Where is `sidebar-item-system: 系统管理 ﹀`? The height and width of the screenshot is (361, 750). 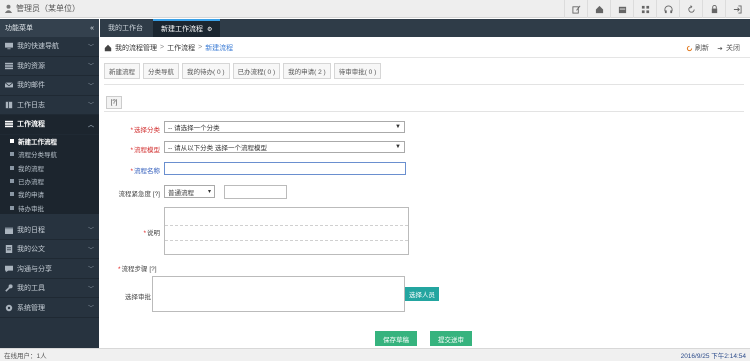 sidebar-item-system: 系统管理 ﹀ is located at coordinates (49, 308).